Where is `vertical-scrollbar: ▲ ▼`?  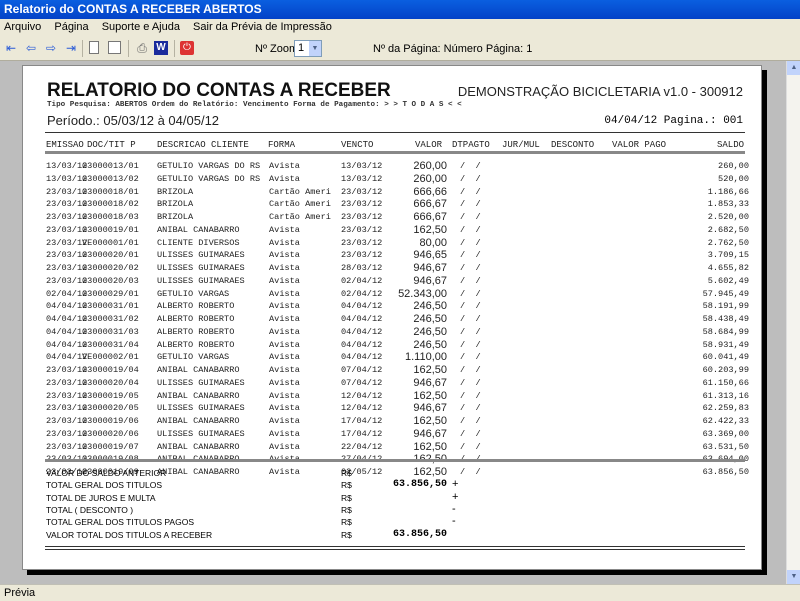
vertical-scrollbar: ▲ ▼ is located at coordinates (793, 322).